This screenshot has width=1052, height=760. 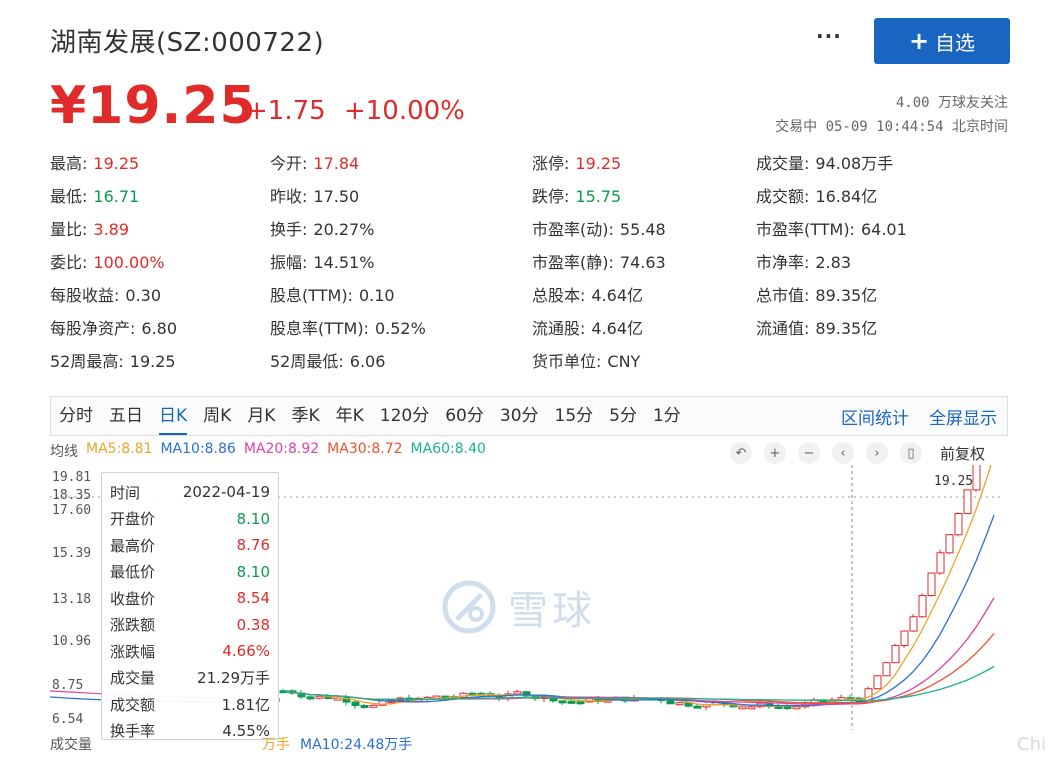 I want to click on quote-value: 64.01, so click(x=883, y=229).